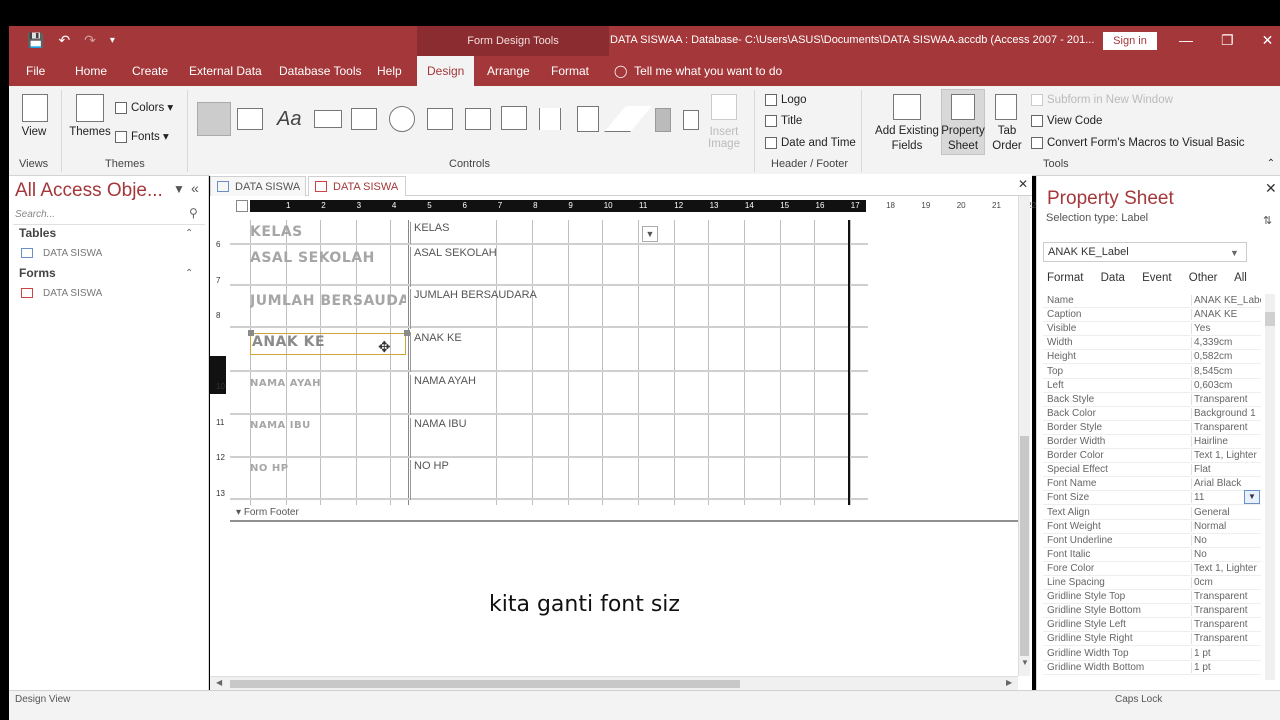 This screenshot has height=720, width=1280. What do you see at coordinates (724, 138) in the screenshot?
I see `insert-image-button: Insert Image` at bounding box center [724, 138].